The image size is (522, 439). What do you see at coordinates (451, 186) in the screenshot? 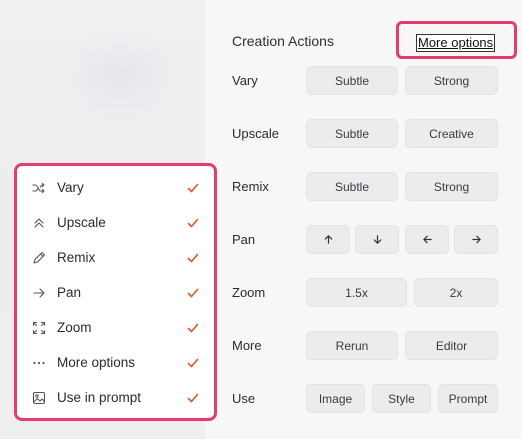
I see `remix-strong-button: Strong` at bounding box center [451, 186].